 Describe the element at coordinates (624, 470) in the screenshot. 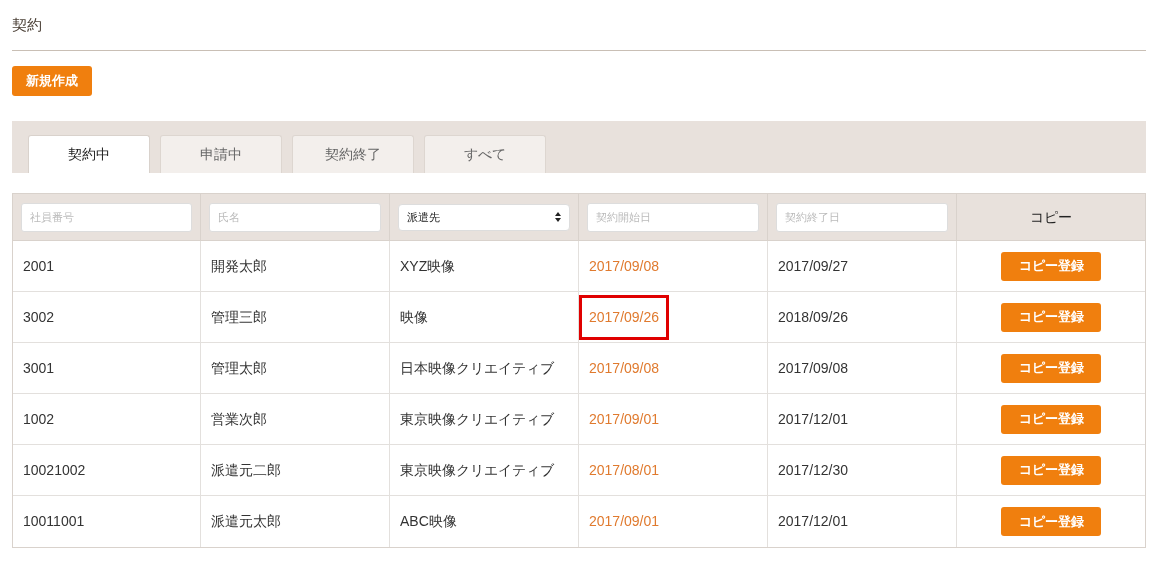

I see `start-date: 2017/08/01` at that location.